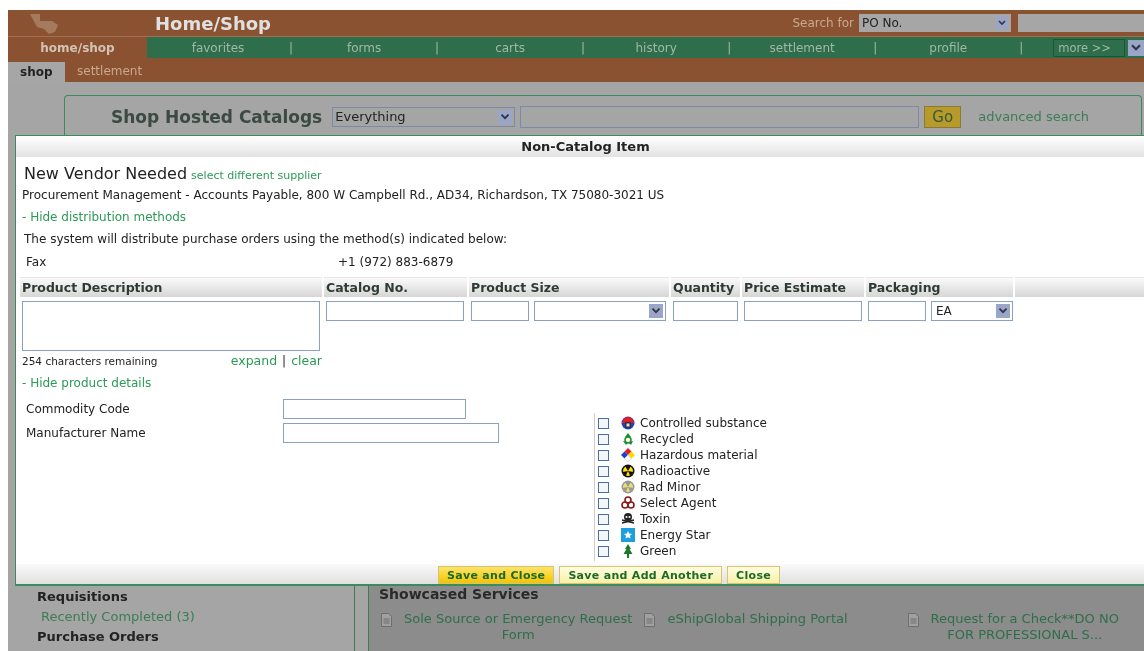 This screenshot has height=651, width=1144. Describe the element at coordinates (395, 311) in the screenshot. I see `catalog-number-field` at that location.